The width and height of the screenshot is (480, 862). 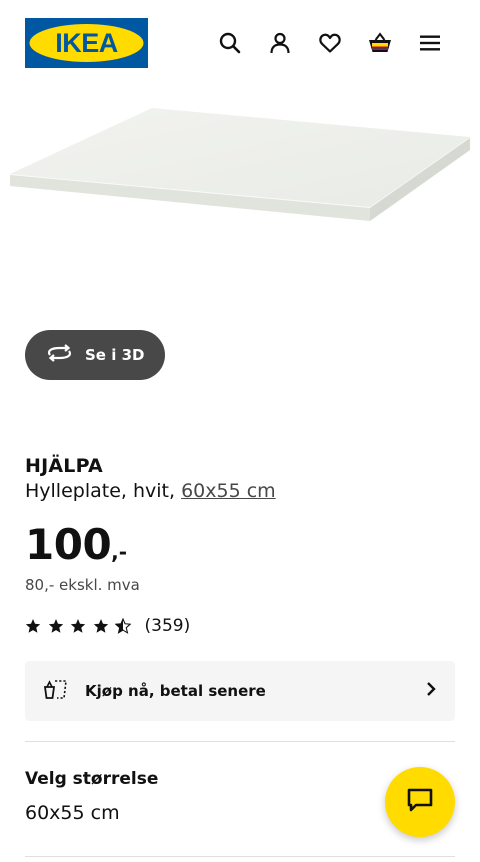 What do you see at coordinates (72, 813) in the screenshot?
I see `size-selector-value: 60x55 cm` at bounding box center [72, 813].